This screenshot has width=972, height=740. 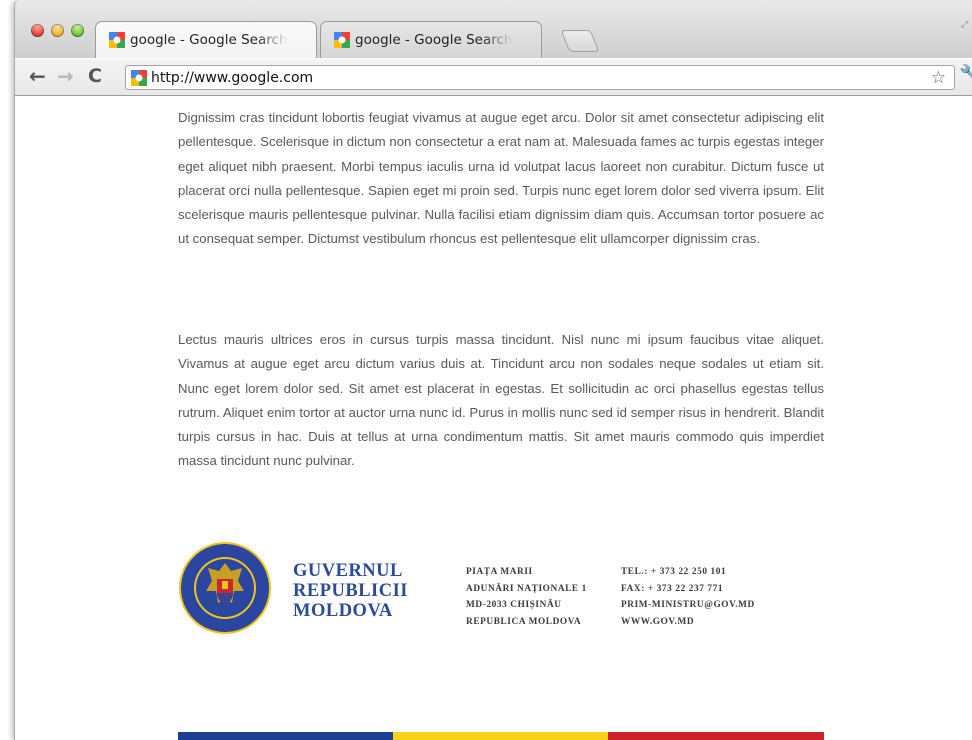 I want to click on address-bar: ☆, so click(x=540, y=77).